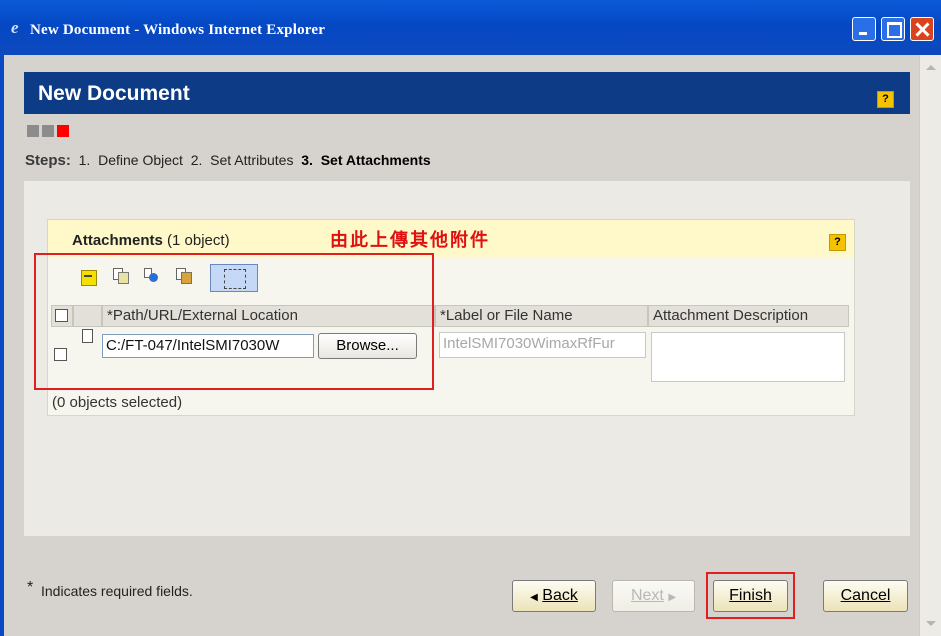  Describe the element at coordinates (931, 67) in the screenshot. I see `scroll-up-arrow-icon` at that location.